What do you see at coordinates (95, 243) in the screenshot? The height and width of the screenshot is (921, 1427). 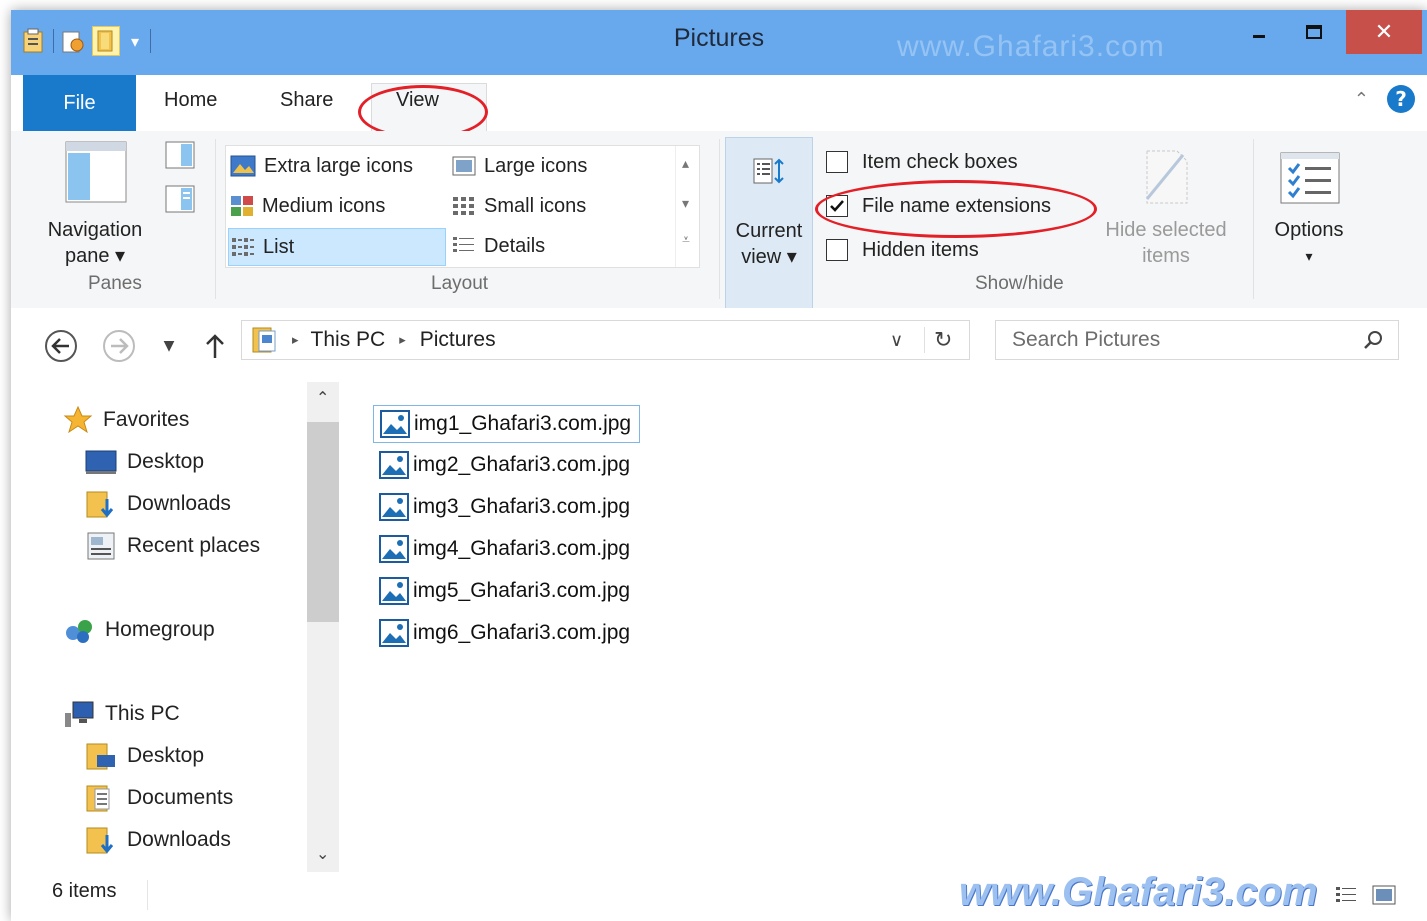 I see `navigation-pane-button: Navigation pane ▾` at bounding box center [95, 243].